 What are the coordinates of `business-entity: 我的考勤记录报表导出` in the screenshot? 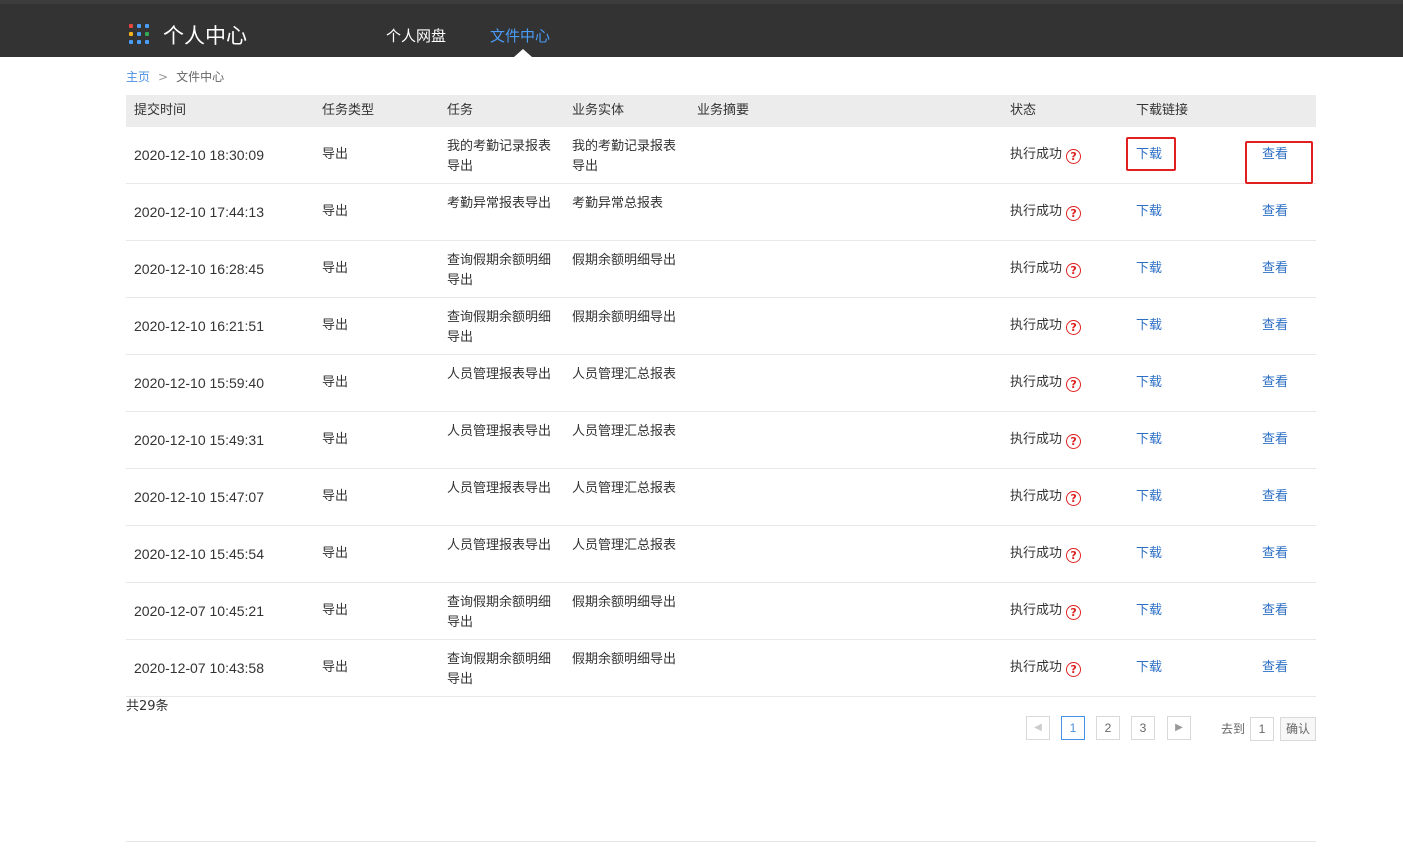 It's located at (624, 156).